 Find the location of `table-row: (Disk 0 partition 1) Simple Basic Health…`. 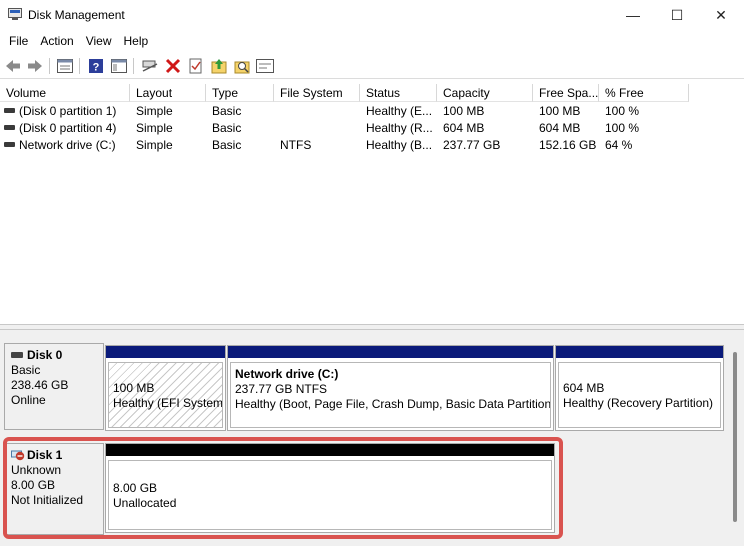

table-row: (Disk 0 partition 1) Simple Basic Health… is located at coordinates (372, 111).